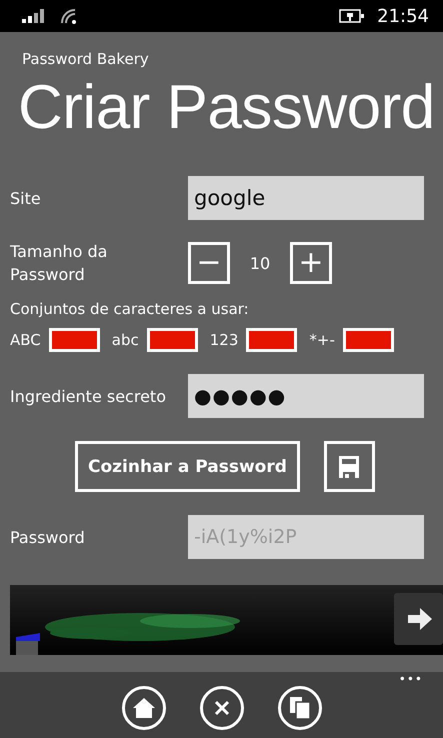  I want to click on save-button, so click(349, 466).